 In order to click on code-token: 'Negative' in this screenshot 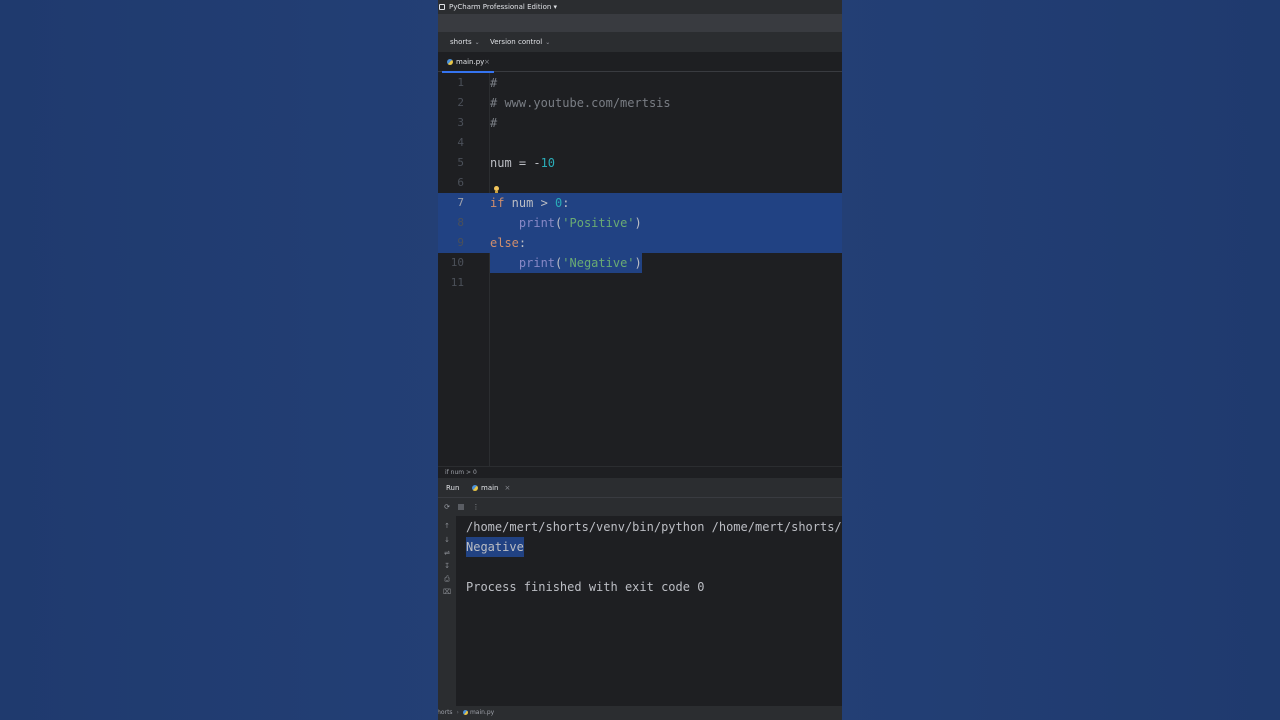, I will do `click(598, 263)`.